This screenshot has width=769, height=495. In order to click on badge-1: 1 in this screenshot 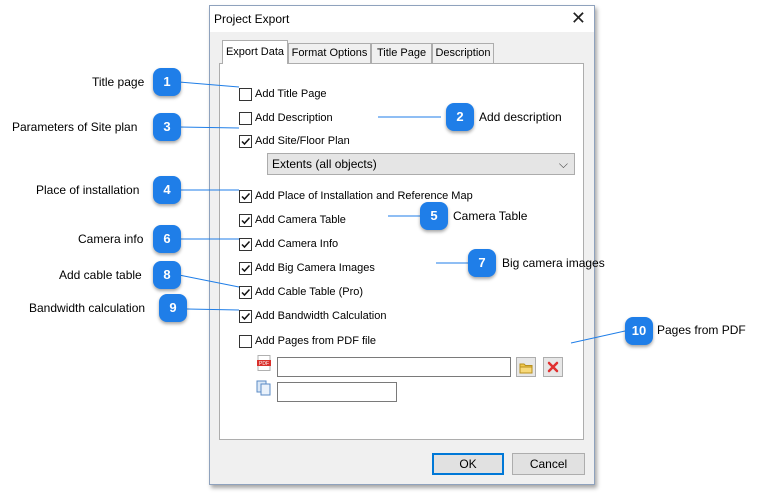, I will do `click(167, 82)`.